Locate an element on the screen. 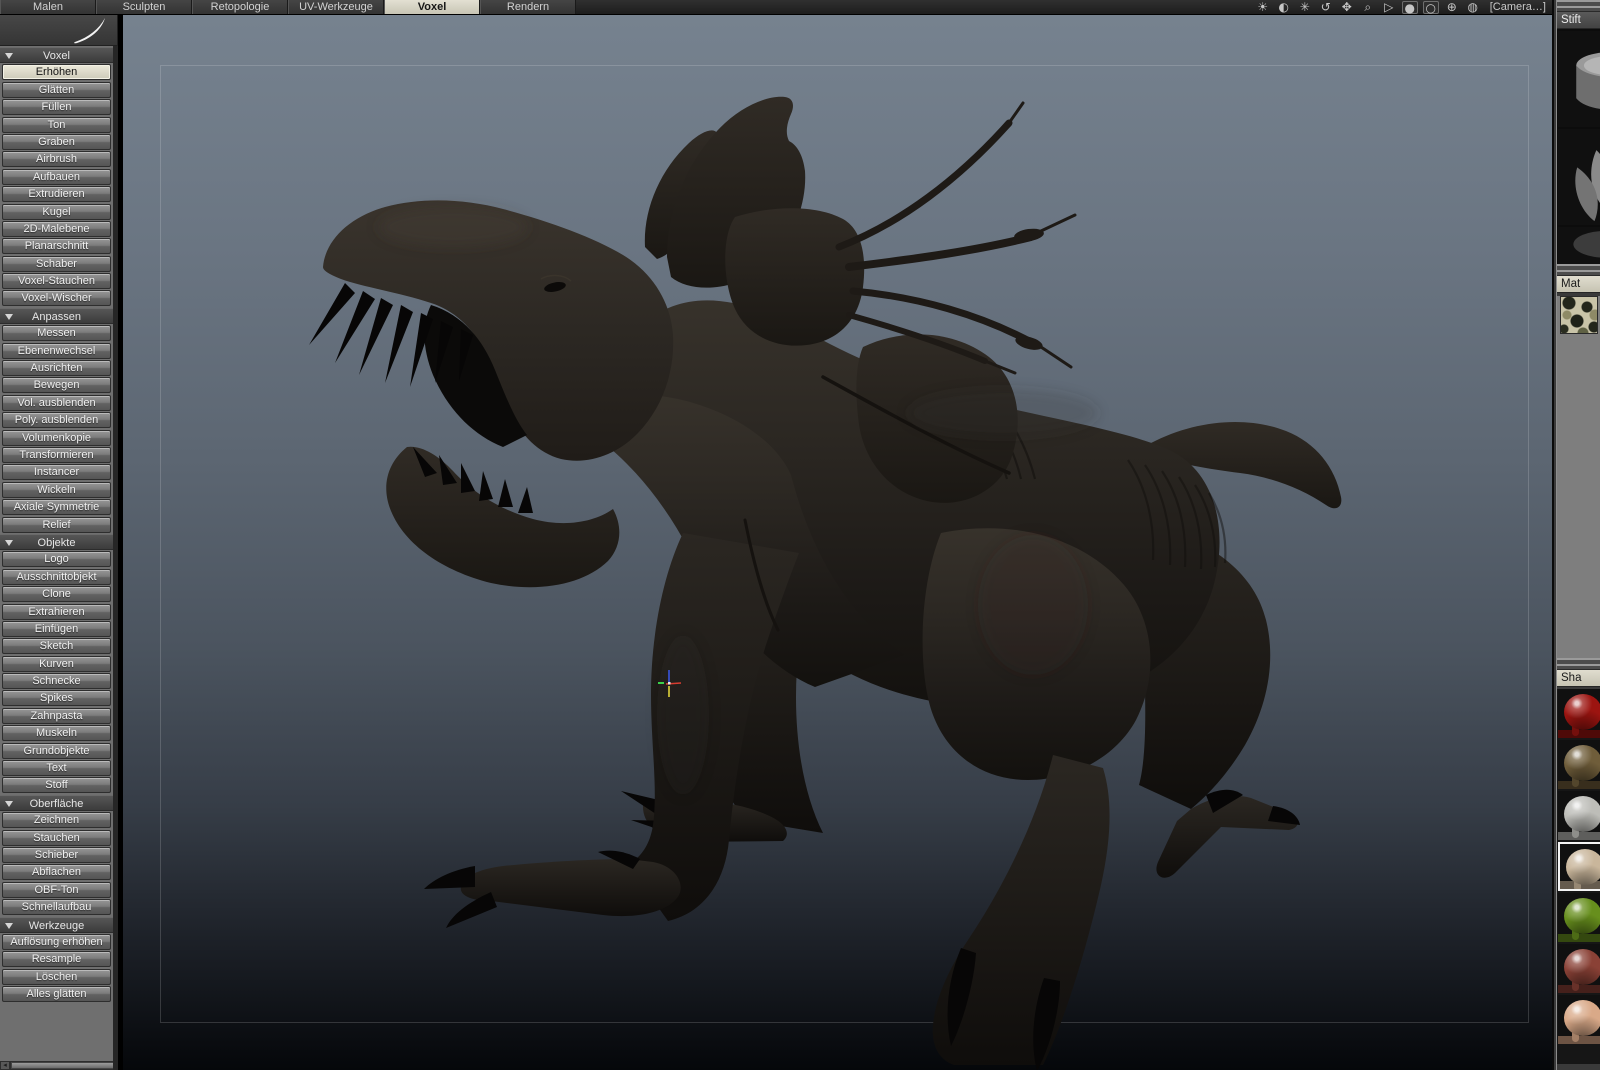 This screenshot has width=1600, height=1070. collapse-arrow-icon is located at coordinates (9, 925).